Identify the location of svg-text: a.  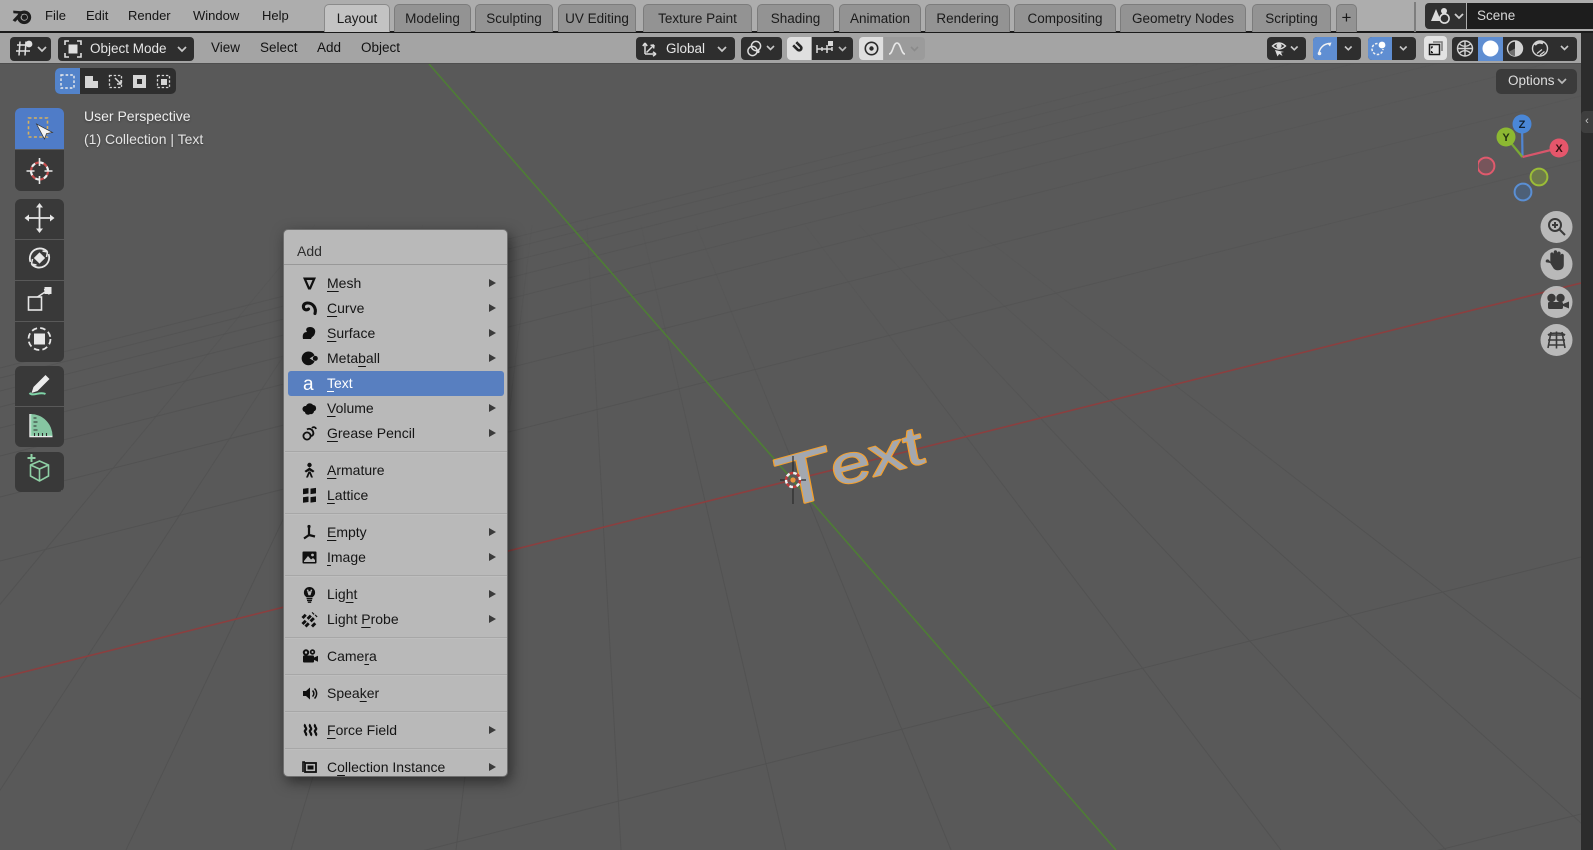
(308, 383).